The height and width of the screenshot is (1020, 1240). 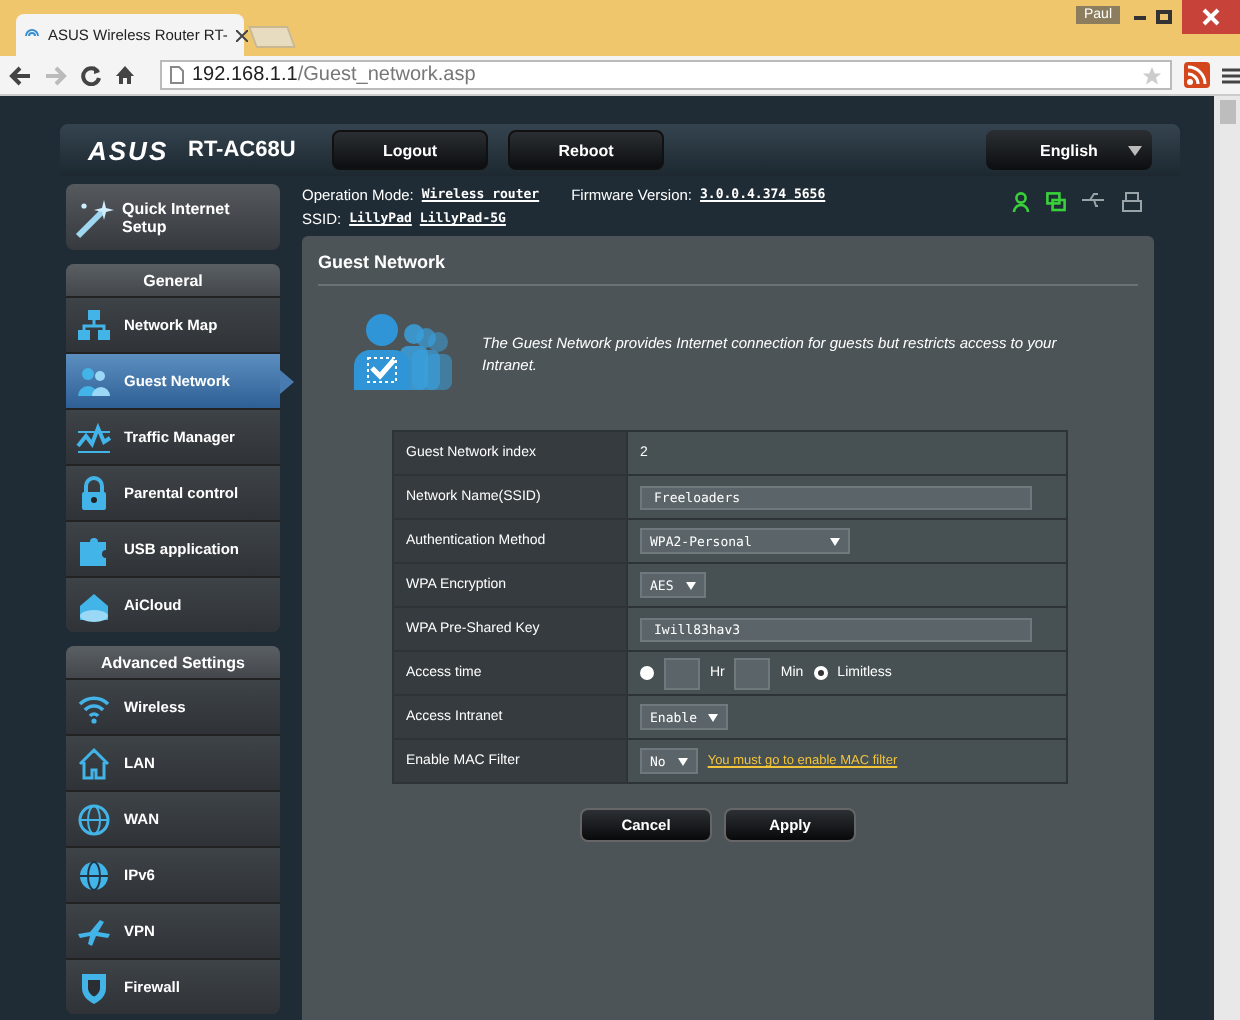 I want to click on language-dropdown: English, so click(x=1069, y=150).